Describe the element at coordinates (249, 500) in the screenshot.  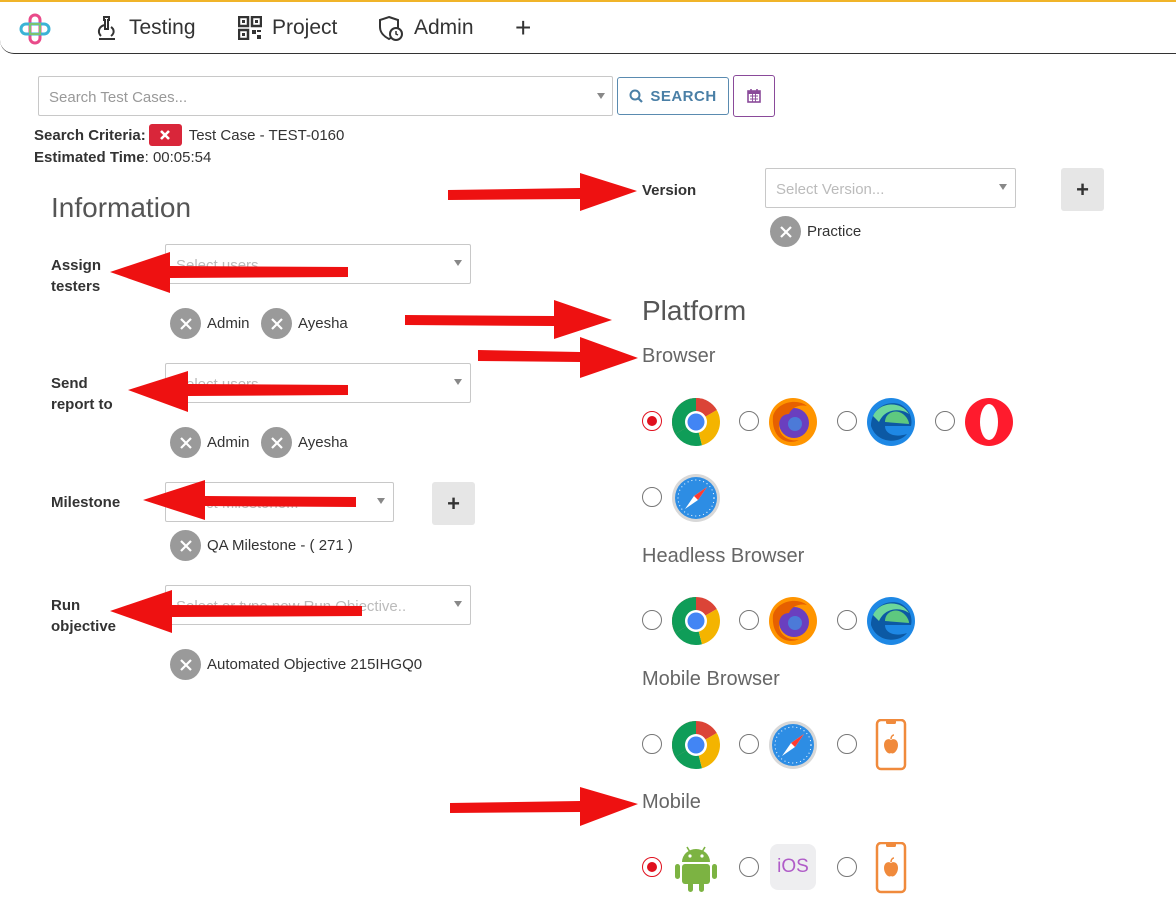
I see `arrow-to-milestone` at that location.